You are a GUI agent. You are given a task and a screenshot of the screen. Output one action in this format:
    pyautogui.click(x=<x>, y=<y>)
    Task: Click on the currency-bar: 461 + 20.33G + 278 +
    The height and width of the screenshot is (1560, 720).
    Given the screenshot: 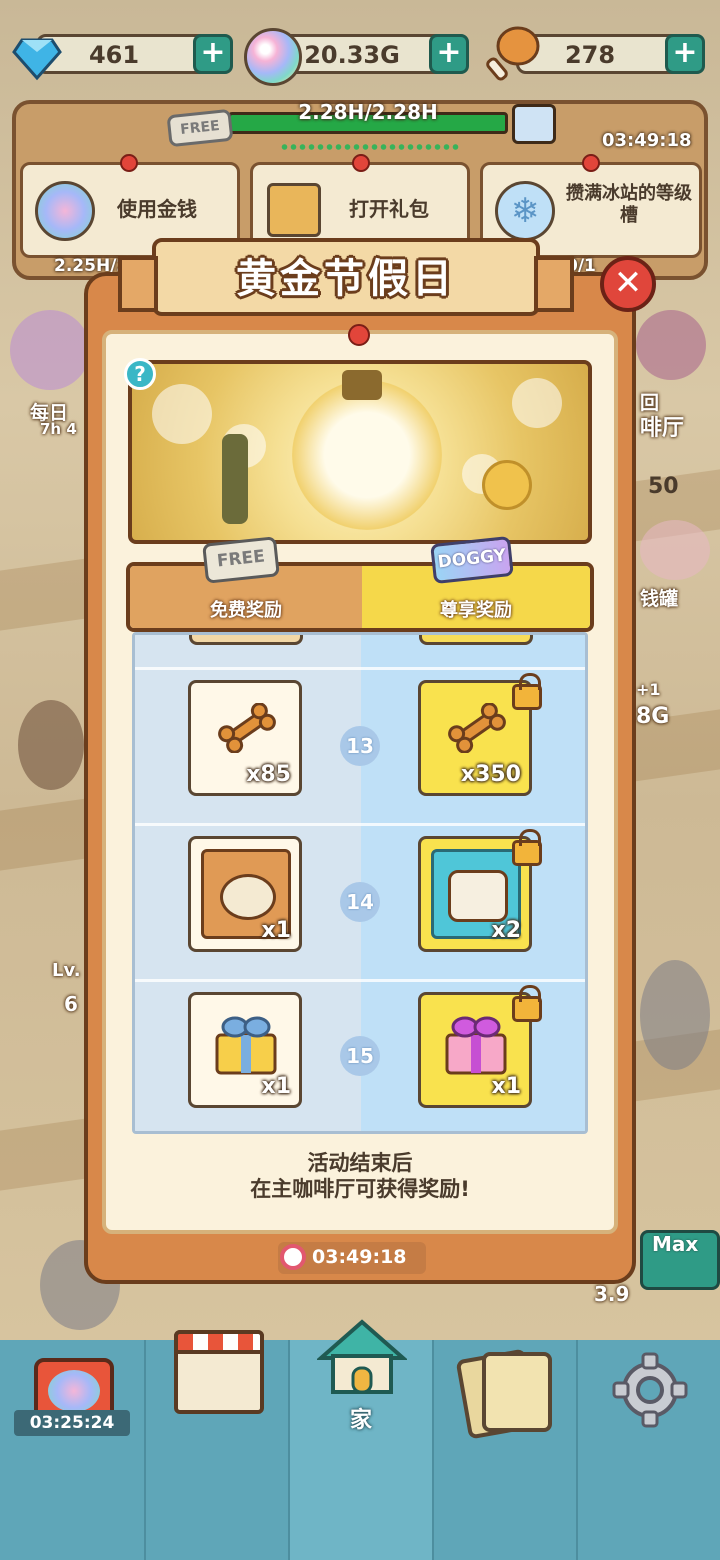 What is the action you would take?
    pyautogui.click(x=360, y=60)
    